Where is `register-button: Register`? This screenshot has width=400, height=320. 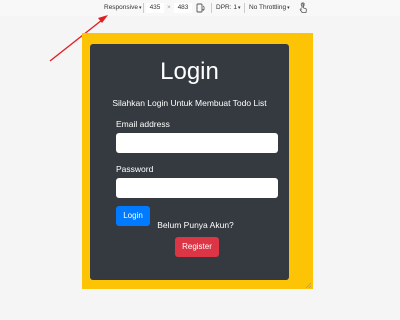
register-button: Register is located at coordinates (197, 247).